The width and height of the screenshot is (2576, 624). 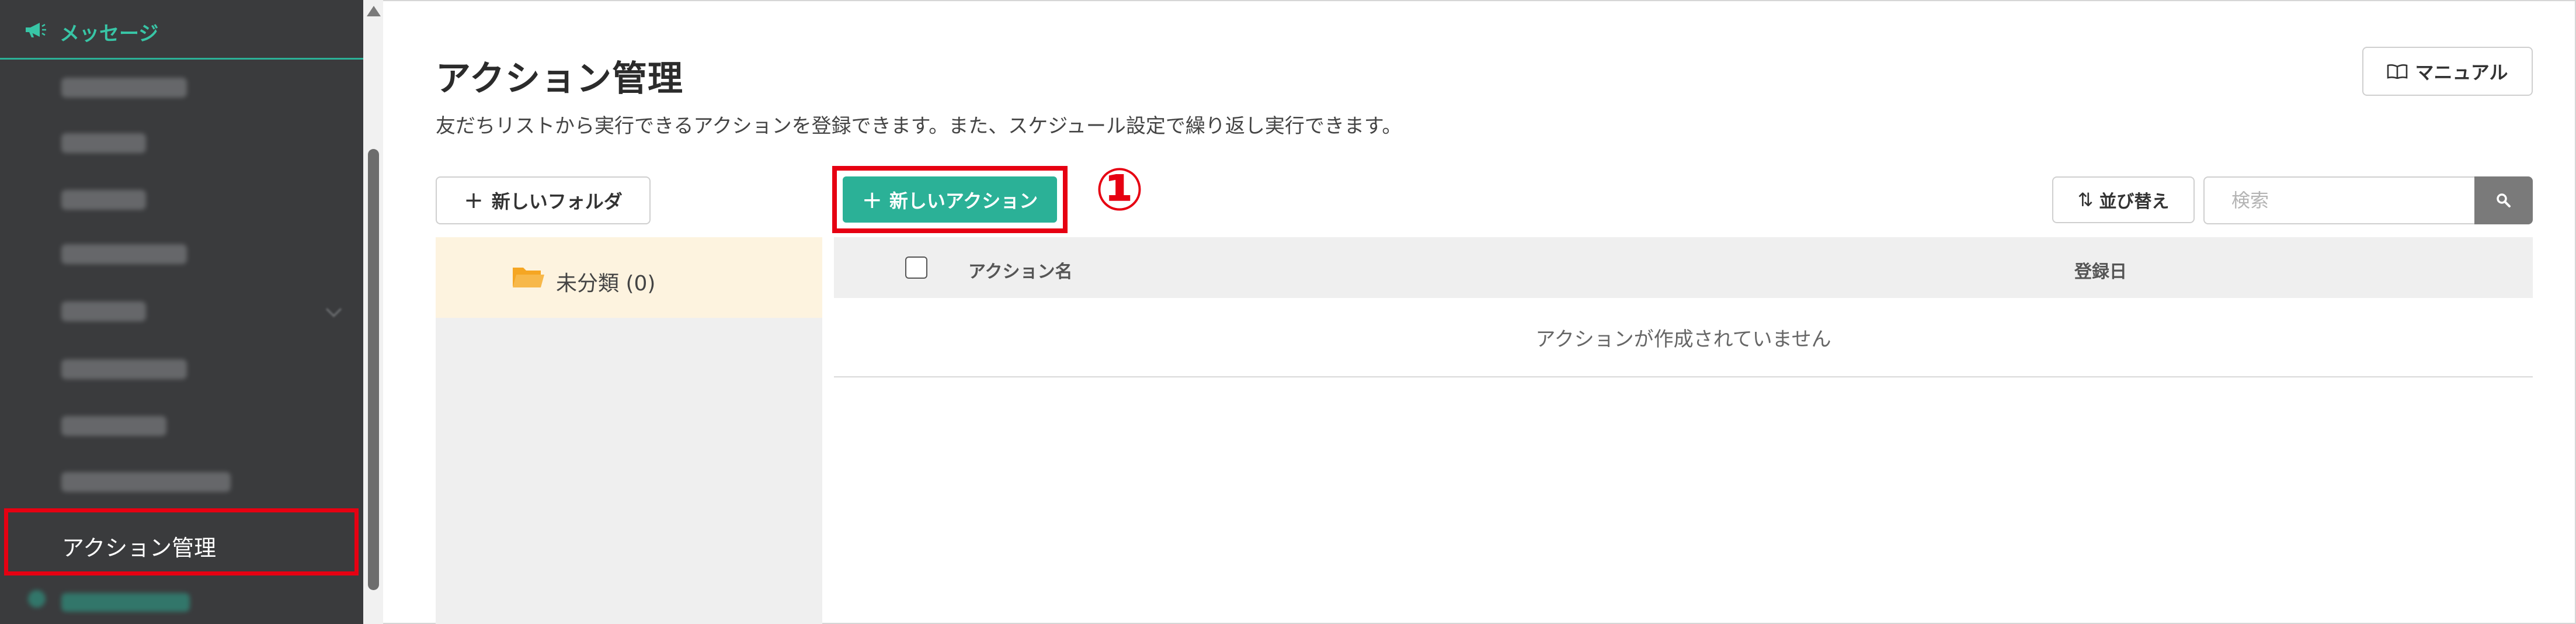 I want to click on sidebar-item-action-management: アクション管理, so click(x=181, y=542).